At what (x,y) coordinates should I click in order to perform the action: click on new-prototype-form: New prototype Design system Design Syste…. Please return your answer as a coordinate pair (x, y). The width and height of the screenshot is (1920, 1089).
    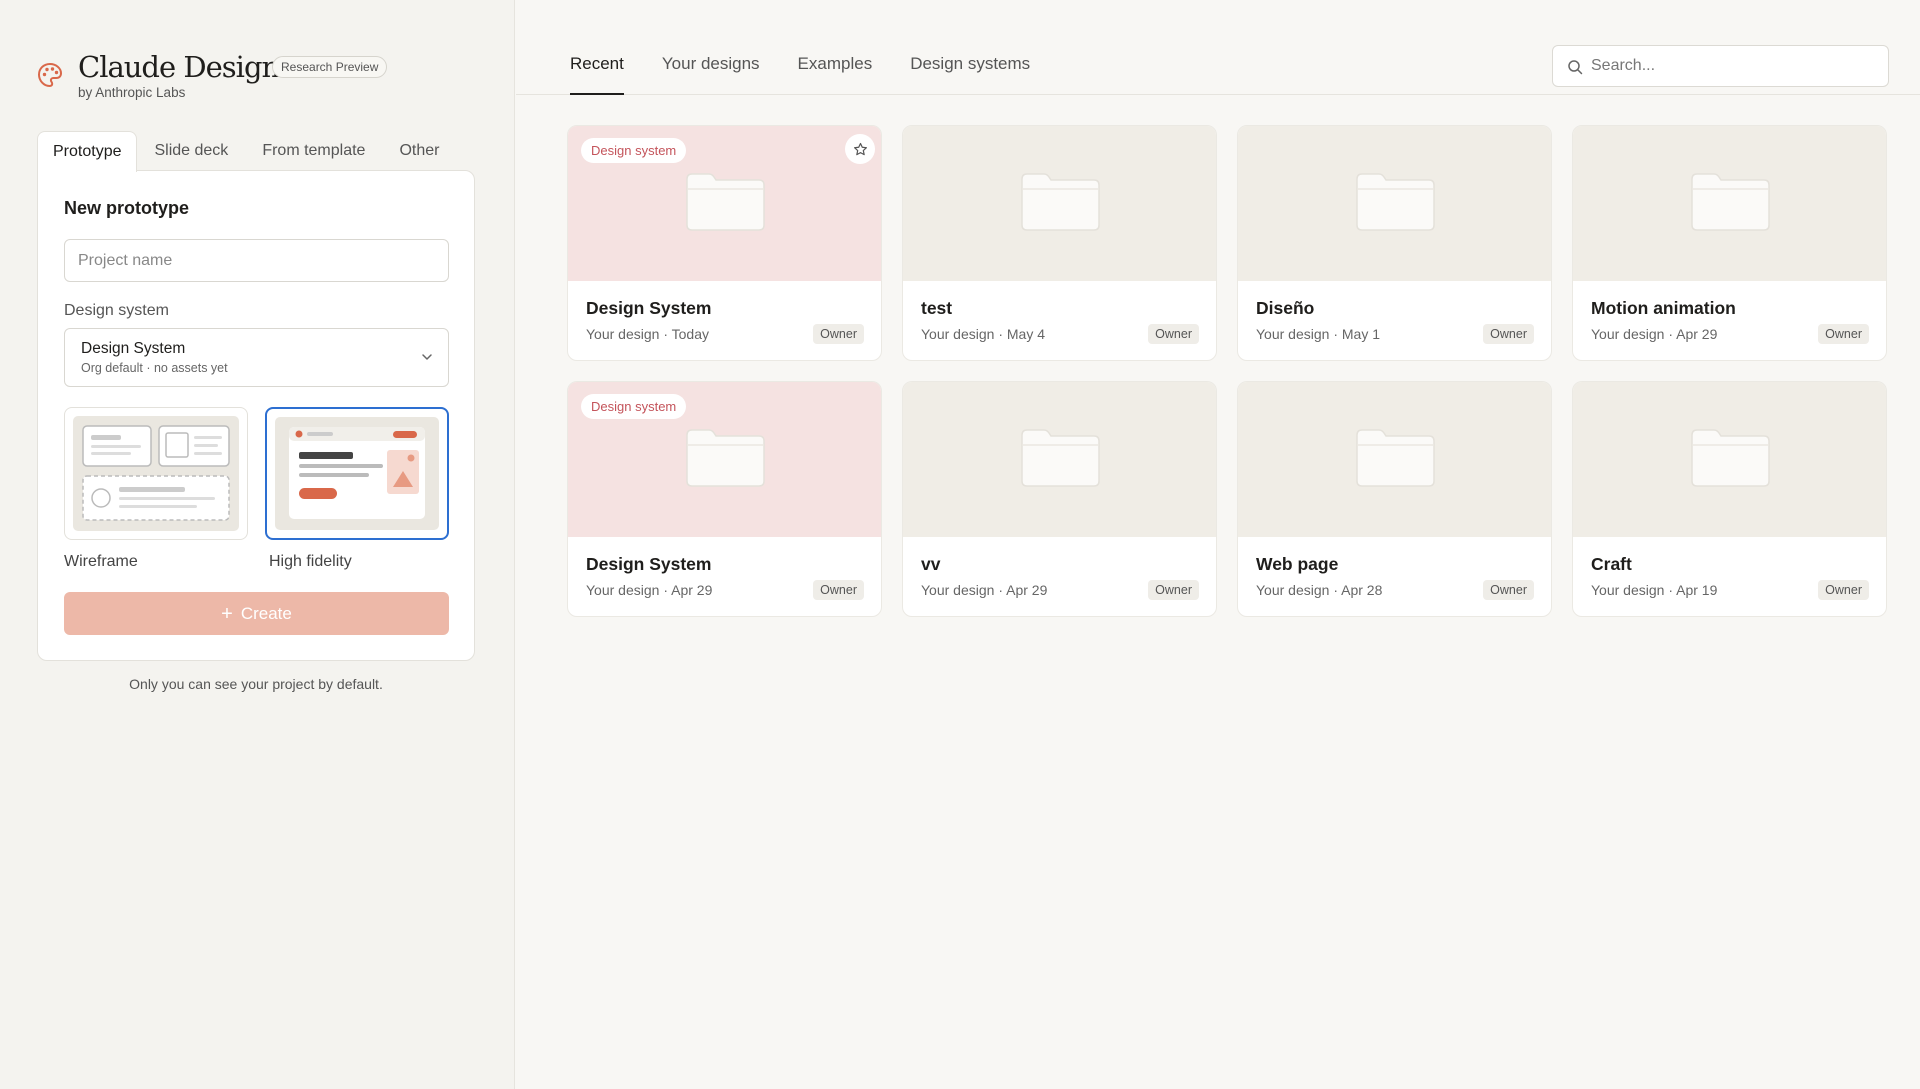
    Looking at the image, I should click on (256, 415).